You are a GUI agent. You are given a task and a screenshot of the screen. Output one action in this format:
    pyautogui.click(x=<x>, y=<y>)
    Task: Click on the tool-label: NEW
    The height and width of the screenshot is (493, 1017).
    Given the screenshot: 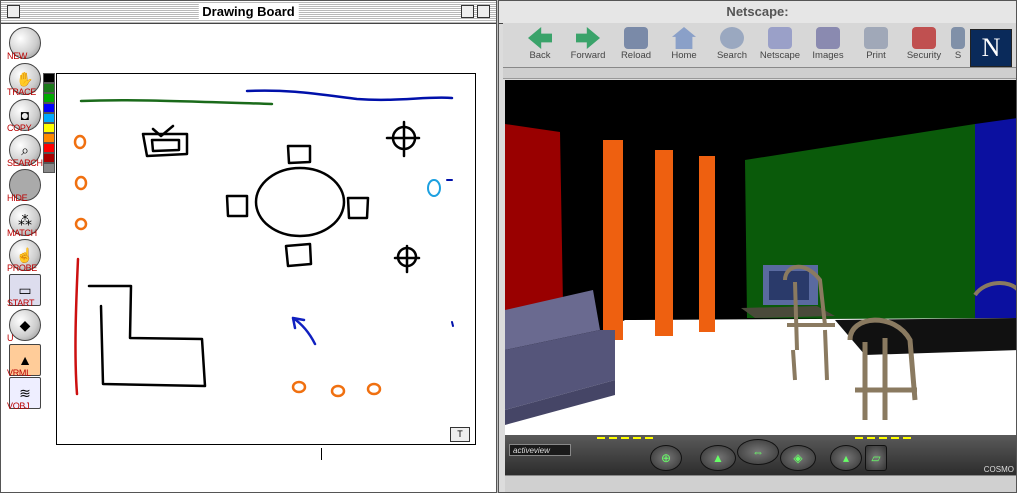 What is the action you would take?
    pyautogui.click(x=17, y=56)
    